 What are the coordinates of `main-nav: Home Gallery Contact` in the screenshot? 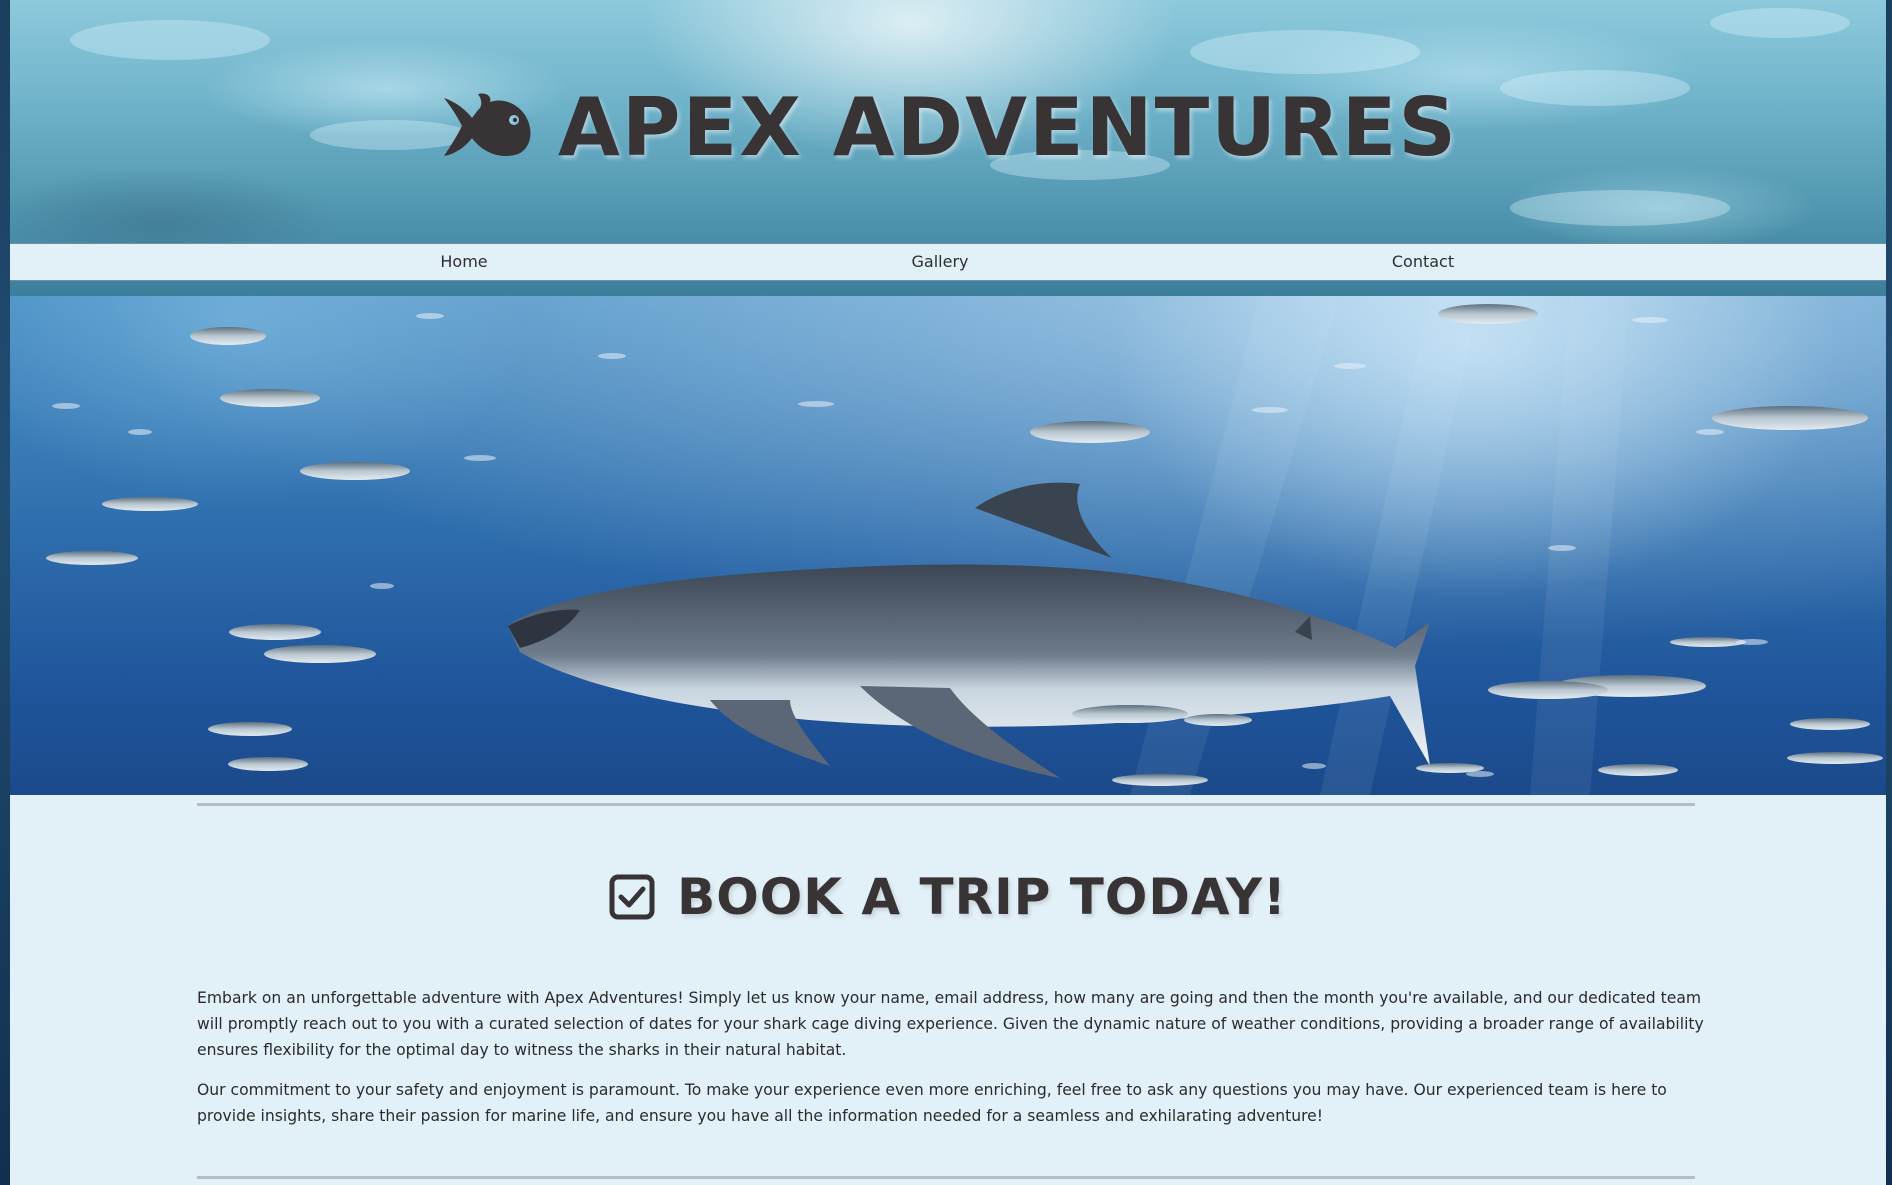 It's located at (948, 262).